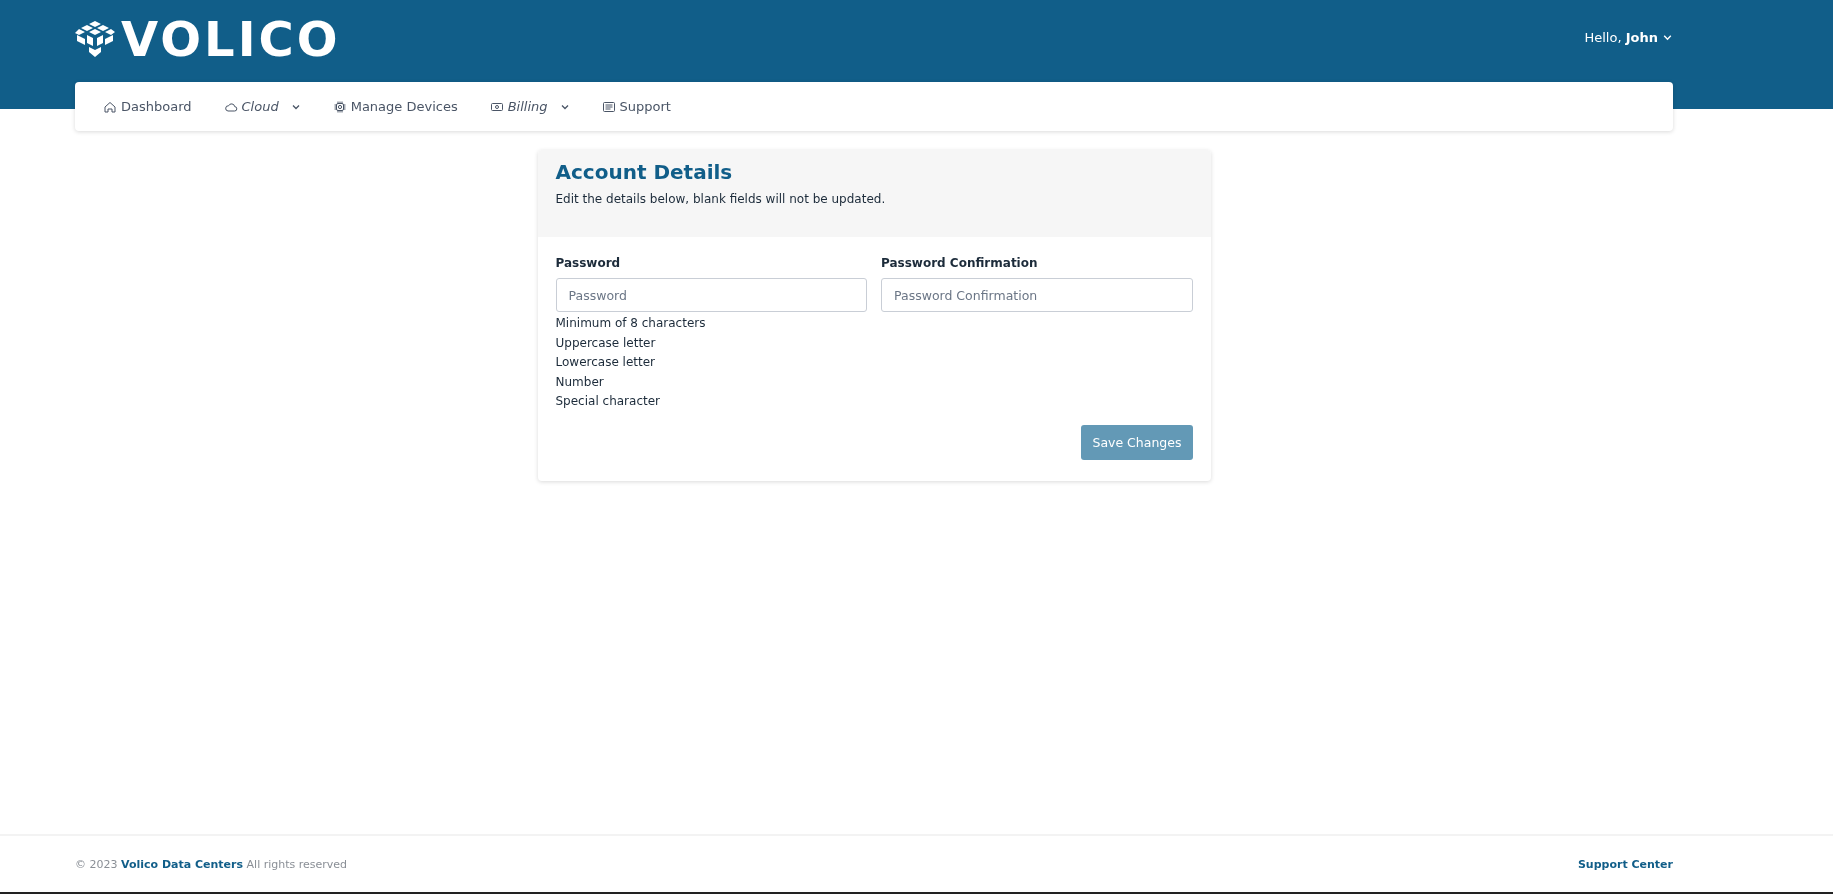  Describe the element at coordinates (1037, 295) in the screenshot. I see `password-field: Password Confirmation` at that location.